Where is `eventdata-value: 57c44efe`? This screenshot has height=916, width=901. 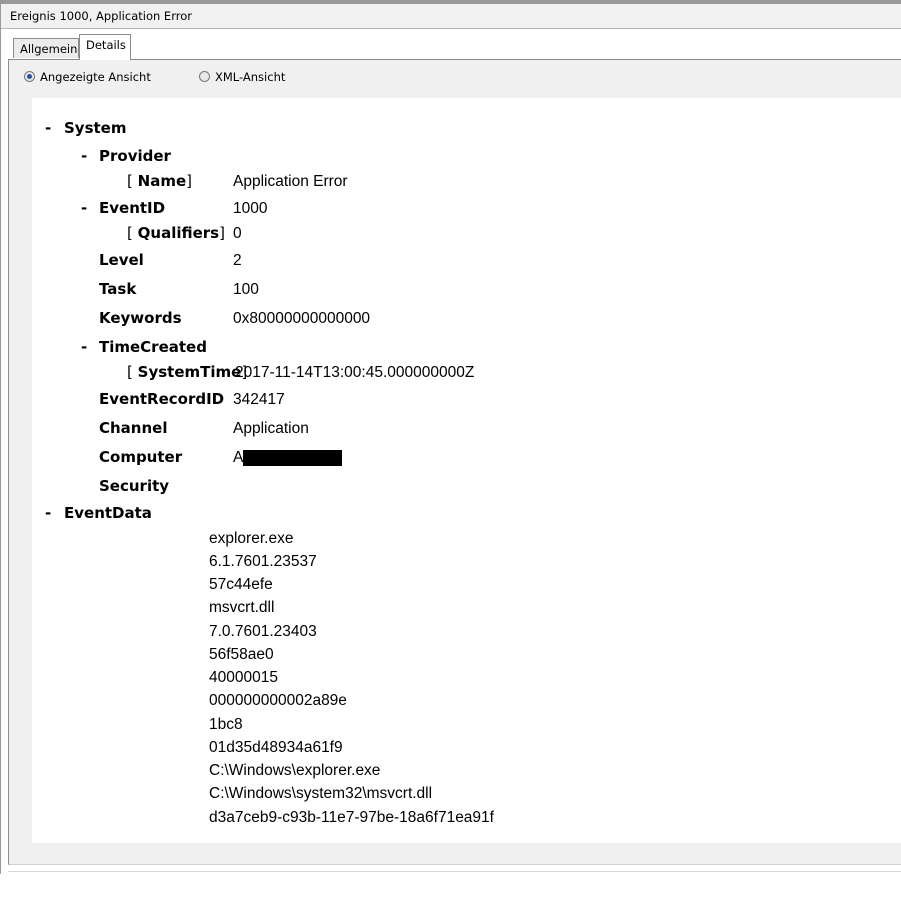 eventdata-value: 57c44efe is located at coordinates (241, 584).